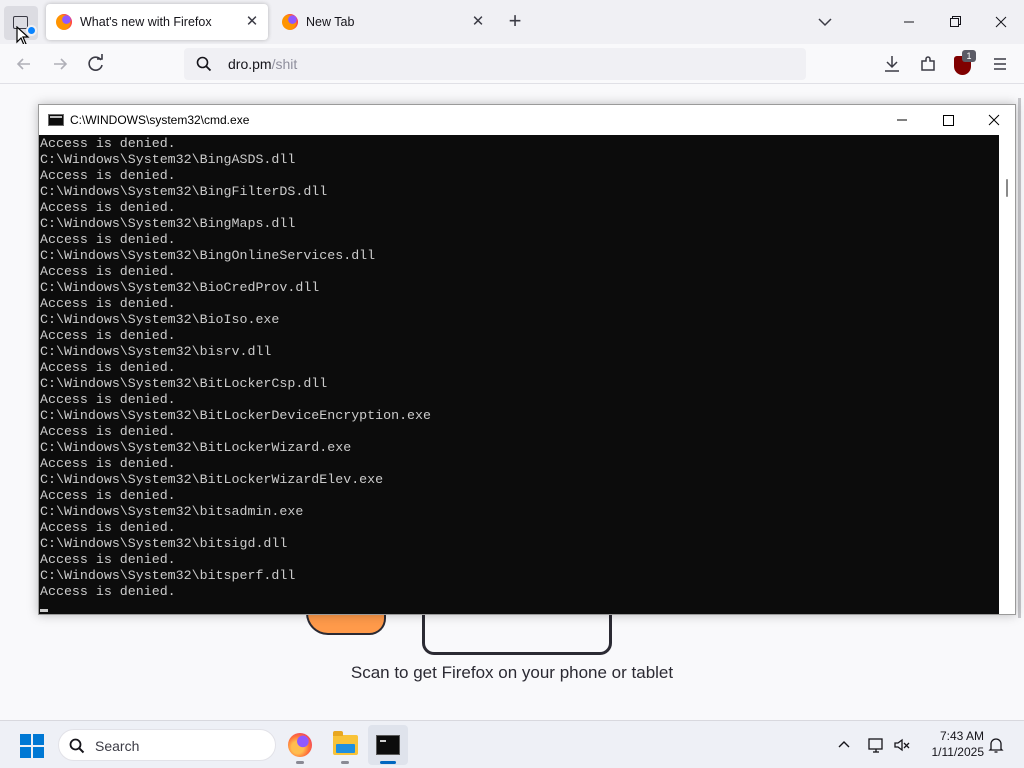 Image resolution: width=1024 pixels, height=768 pixels. What do you see at coordinates (56, 120) in the screenshot?
I see `cmd-app-icon` at bounding box center [56, 120].